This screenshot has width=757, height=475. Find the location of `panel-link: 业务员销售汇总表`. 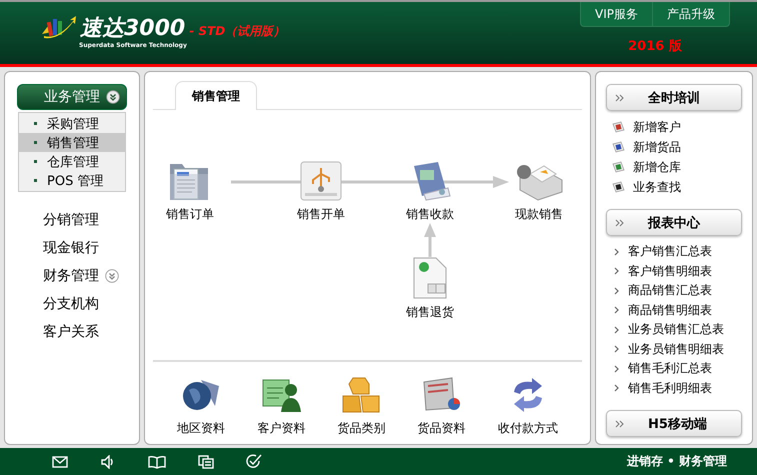

panel-link: 业务员销售汇总表 is located at coordinates (676, 329).